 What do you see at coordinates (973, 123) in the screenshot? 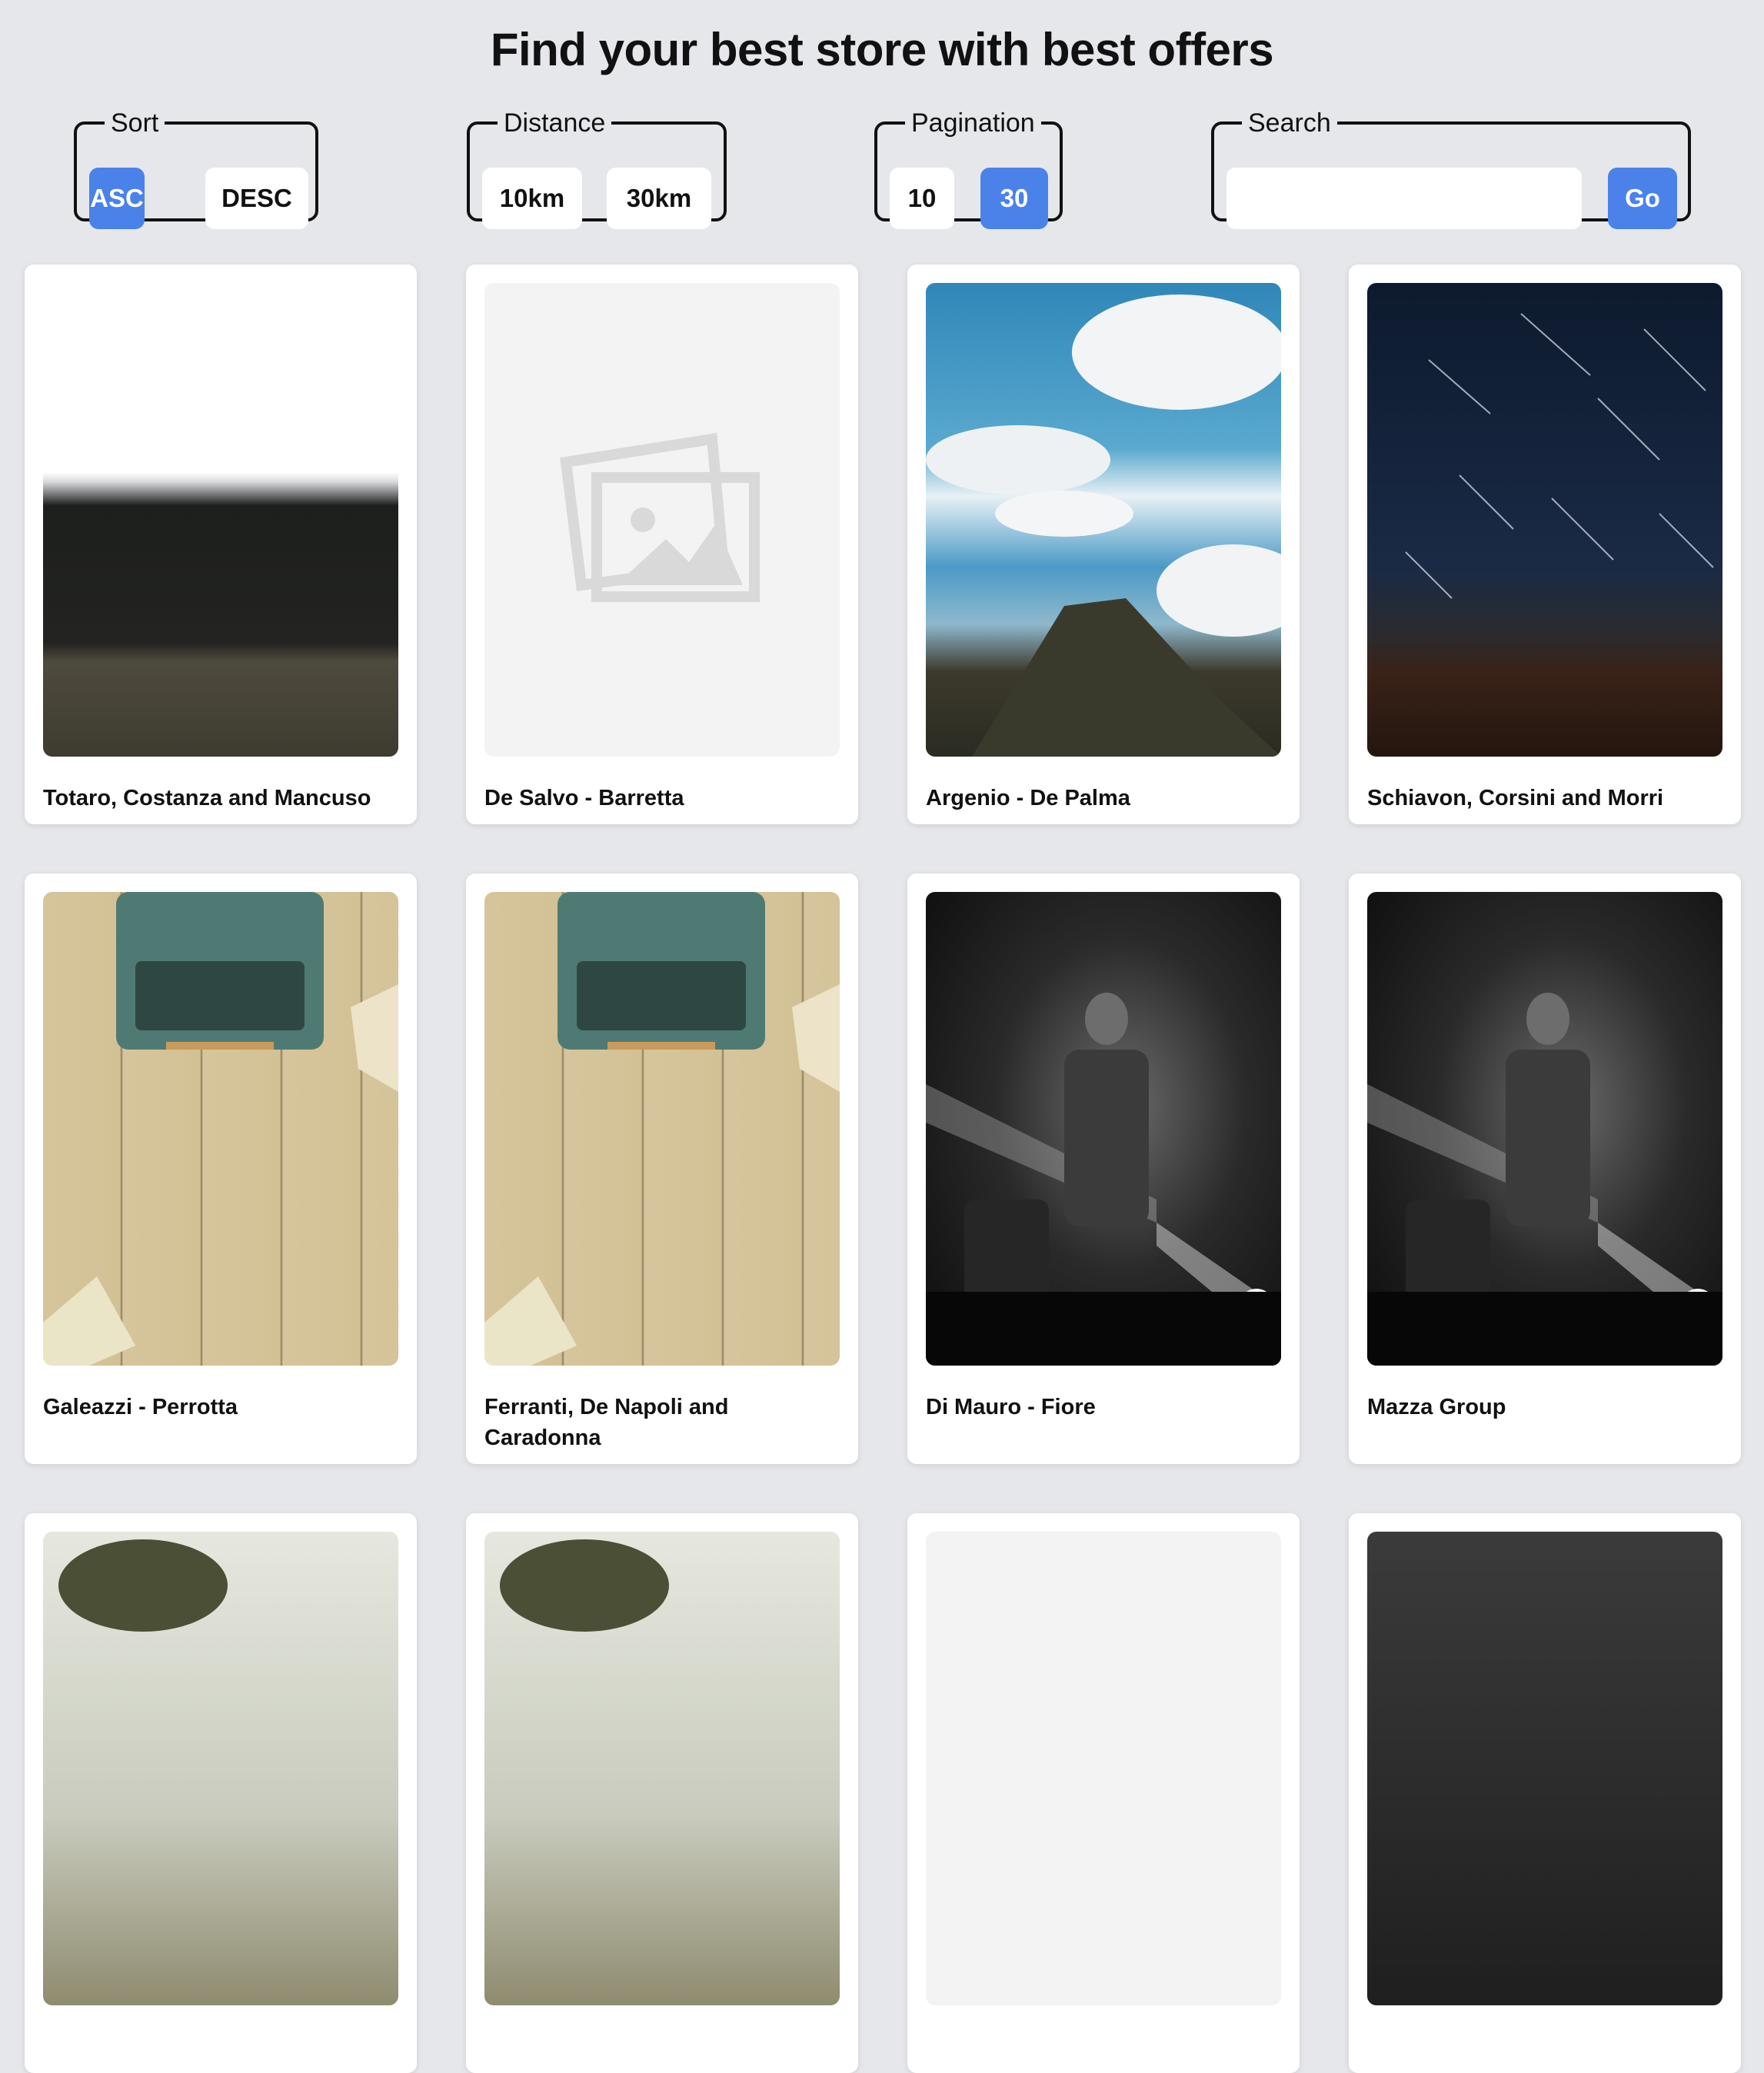
I see `pagination-legend: Pagination` at bounding box center [973, 123].